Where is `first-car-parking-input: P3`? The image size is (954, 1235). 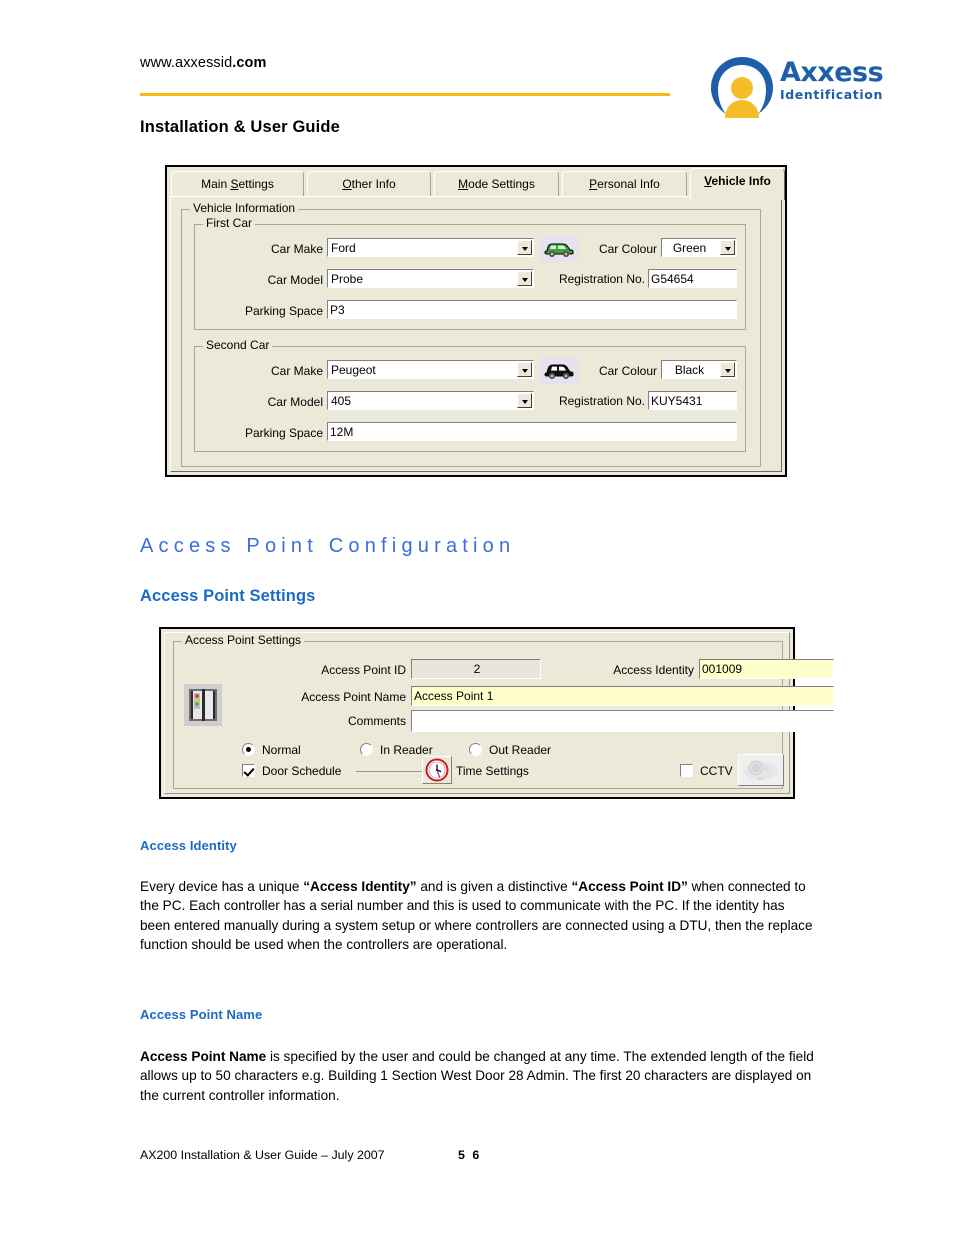
first-car-parking-input: P3 is located at coordinates (532, 309).